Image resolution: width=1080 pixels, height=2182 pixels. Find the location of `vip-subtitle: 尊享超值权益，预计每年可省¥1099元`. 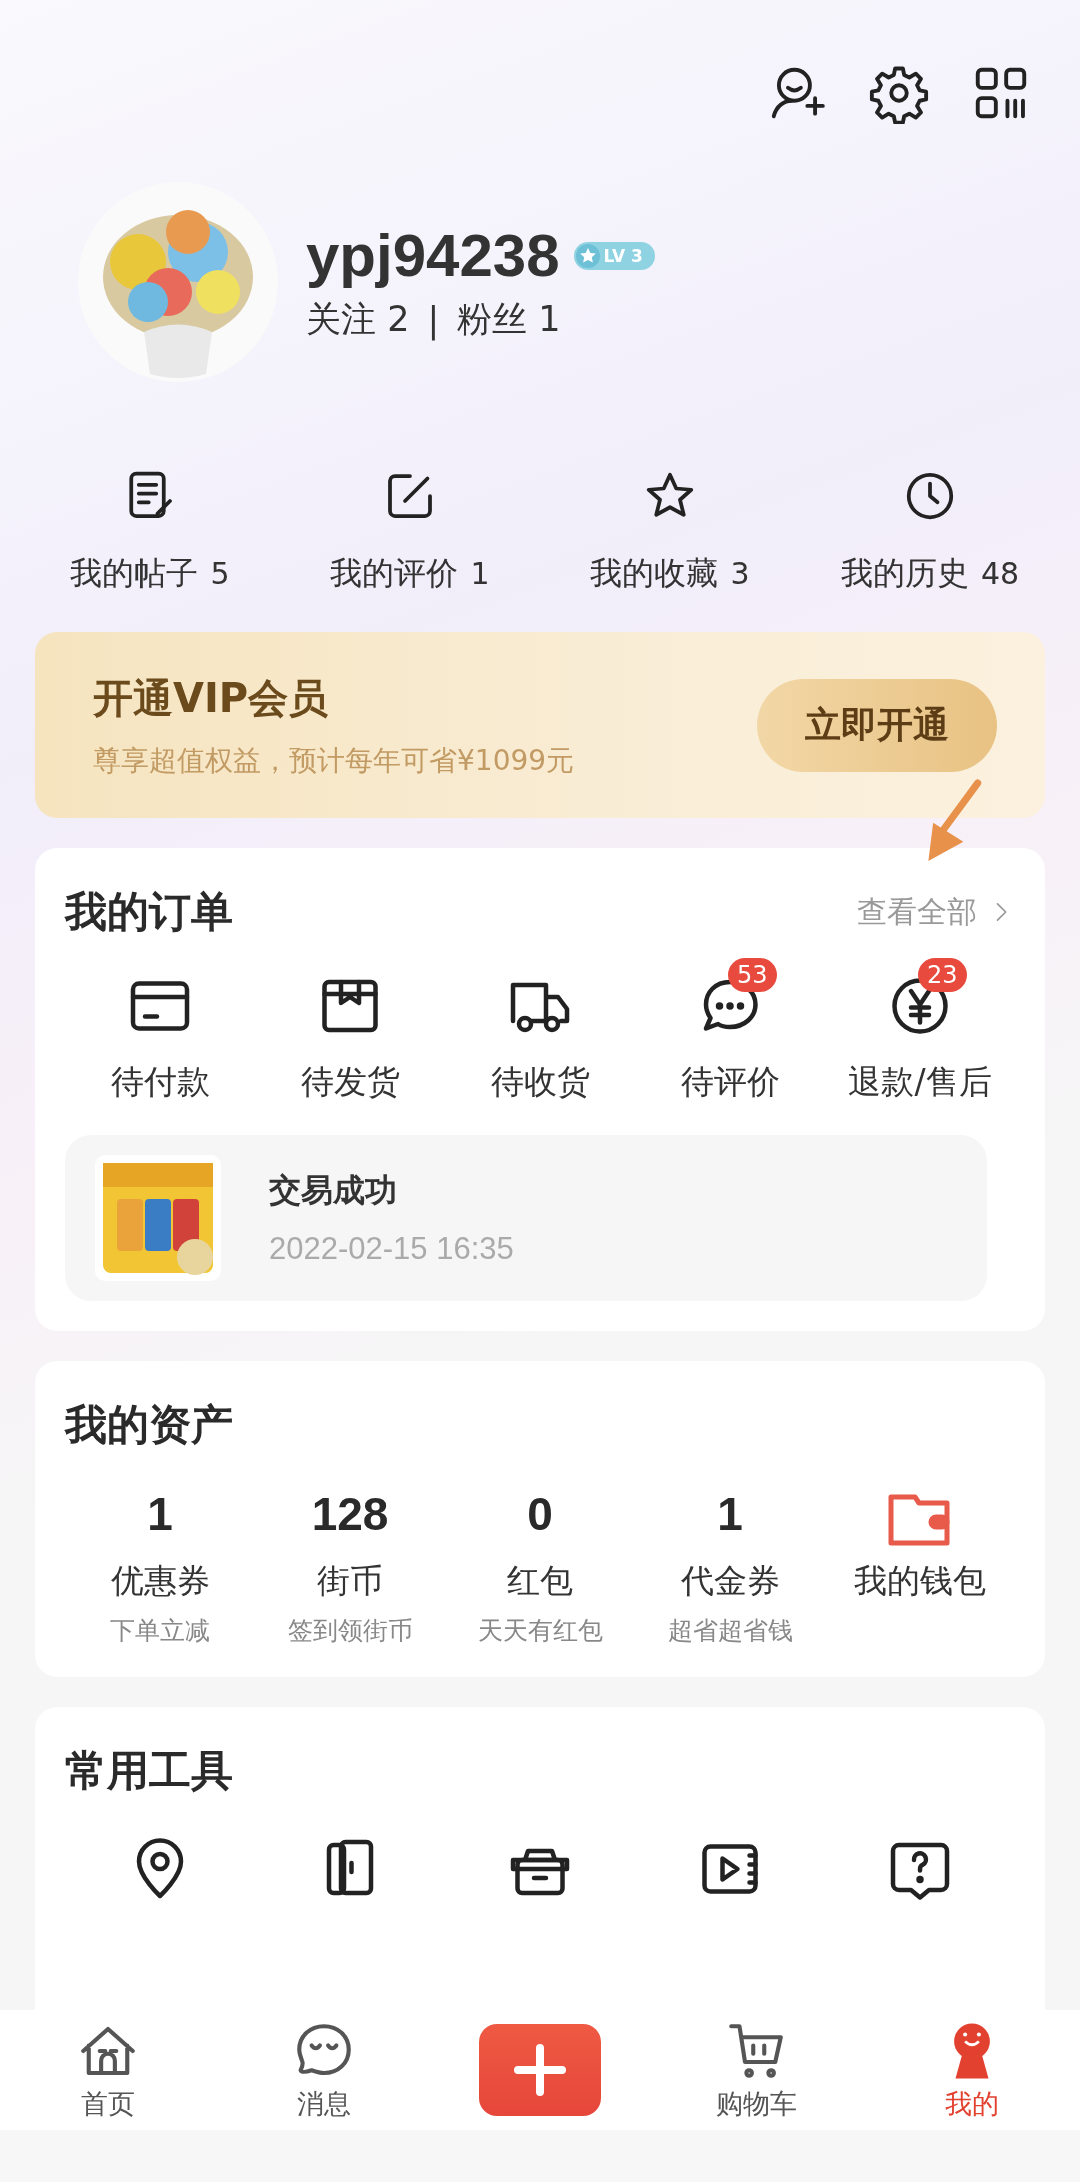

vip-subtitle: 尊享超值权益，预计每年可省¥1099元 is located at coordinates (334, 760).